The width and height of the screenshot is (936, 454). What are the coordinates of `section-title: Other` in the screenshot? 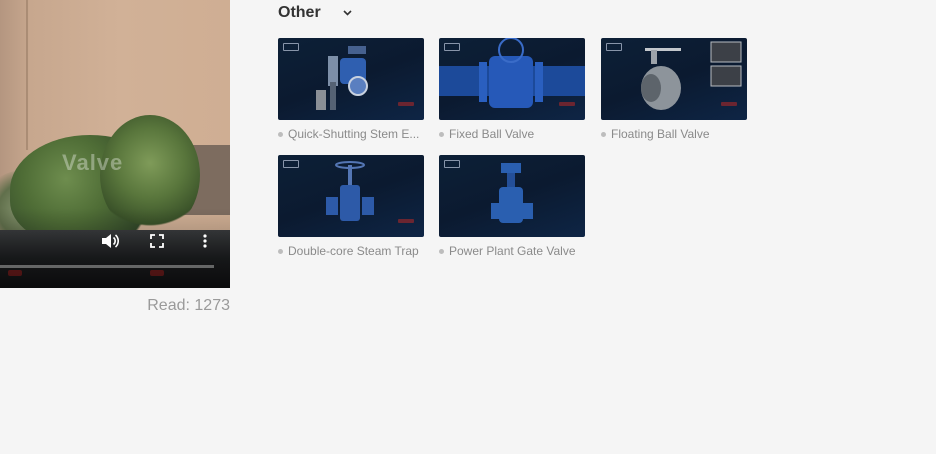 It's located at (299, 12).